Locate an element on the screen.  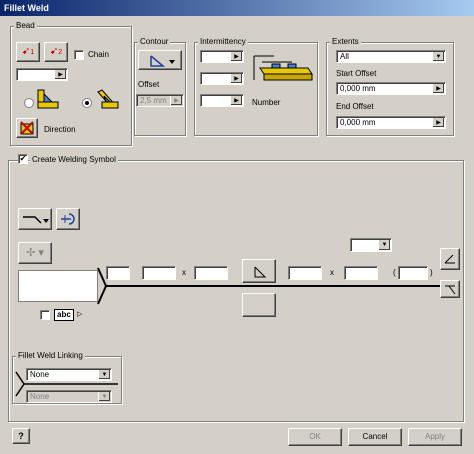
window-title: Fillet Weld is located at coordinates (237, 8).